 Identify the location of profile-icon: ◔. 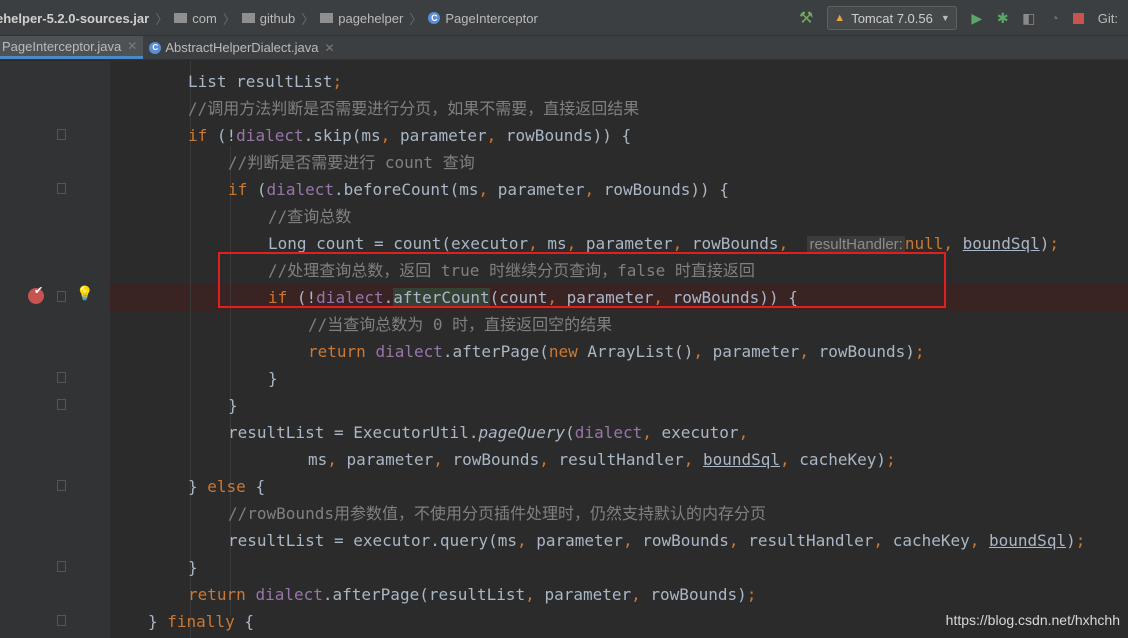
(1055, 18).